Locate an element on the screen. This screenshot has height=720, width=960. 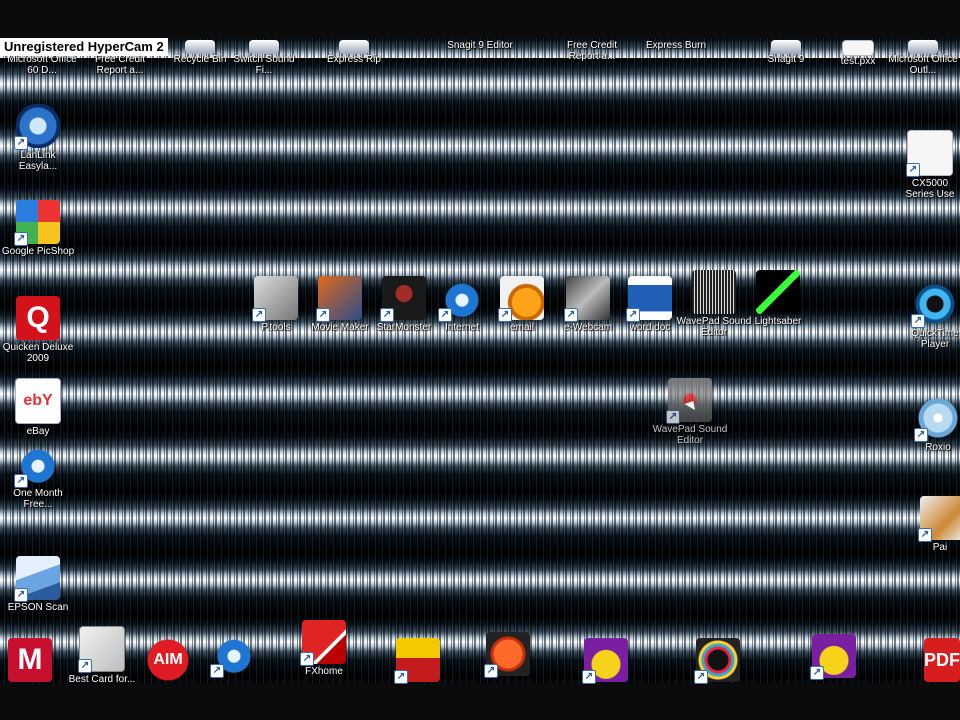
icon-label: FXhome is located at coordinates (324, 671).